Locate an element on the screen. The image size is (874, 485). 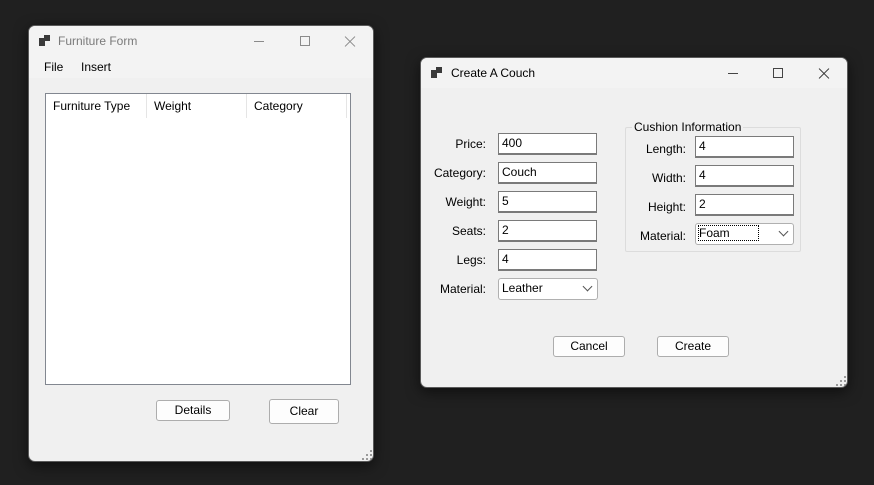
material-select: Leather is located at coordinates (548, 289).